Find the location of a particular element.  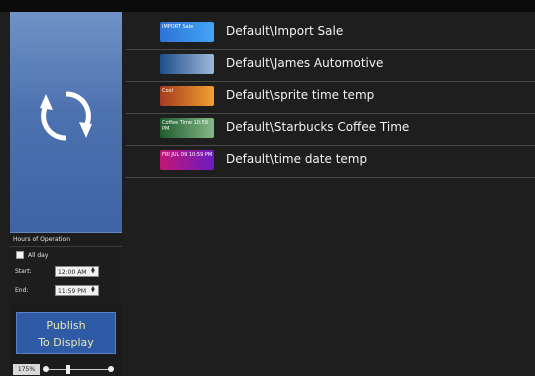

publish-to-display-button: Publish To Display is located at coordinates (66, 333).